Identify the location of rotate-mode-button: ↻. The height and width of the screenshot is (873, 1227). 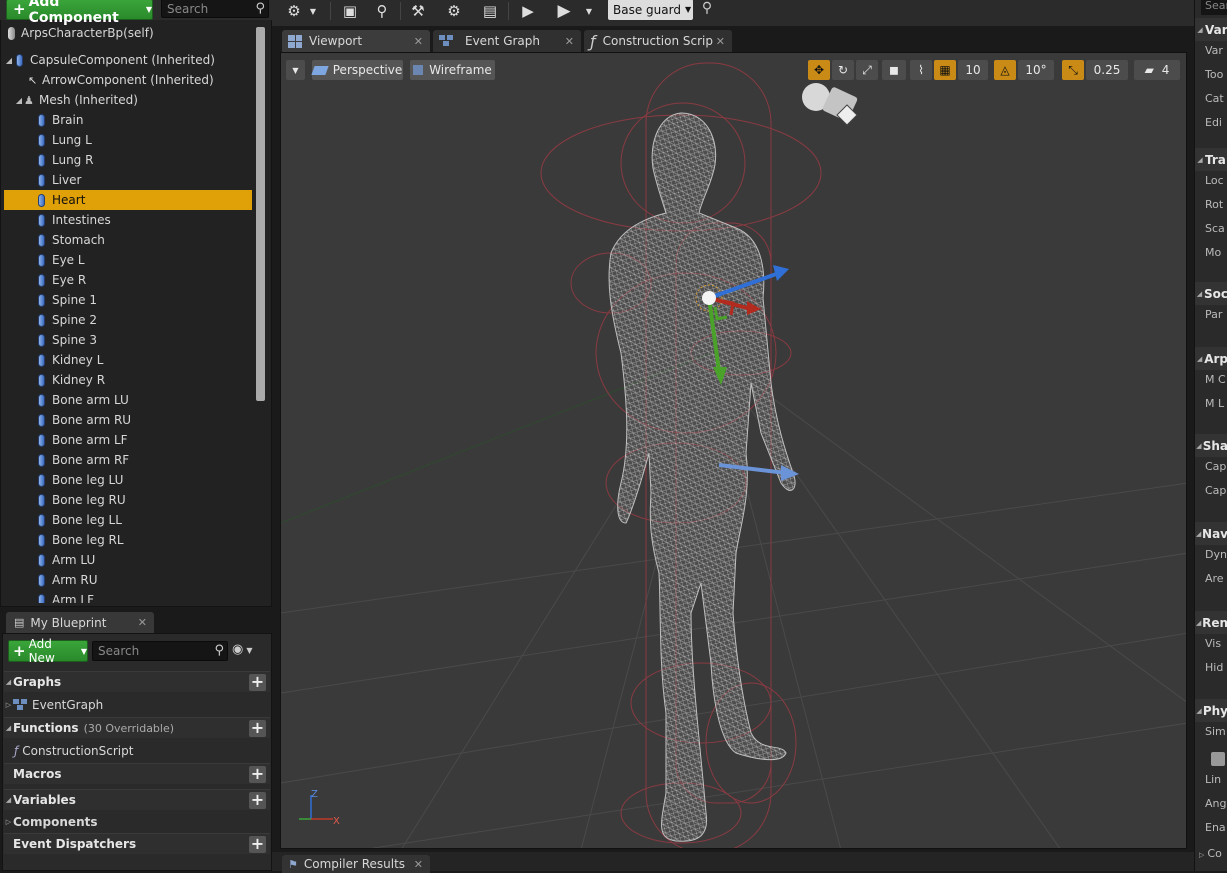
(843, 70).